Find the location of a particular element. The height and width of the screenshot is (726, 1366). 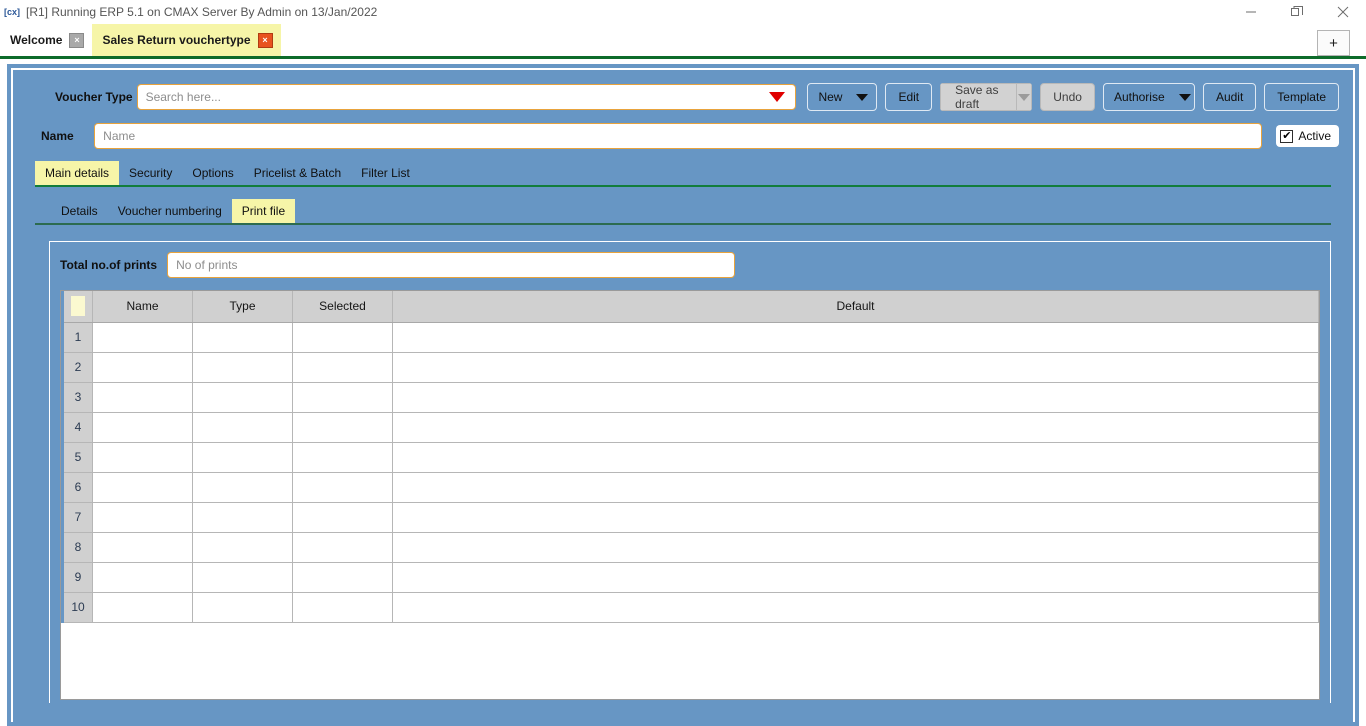

table-row: 2 is located at coordinates (690, 367).